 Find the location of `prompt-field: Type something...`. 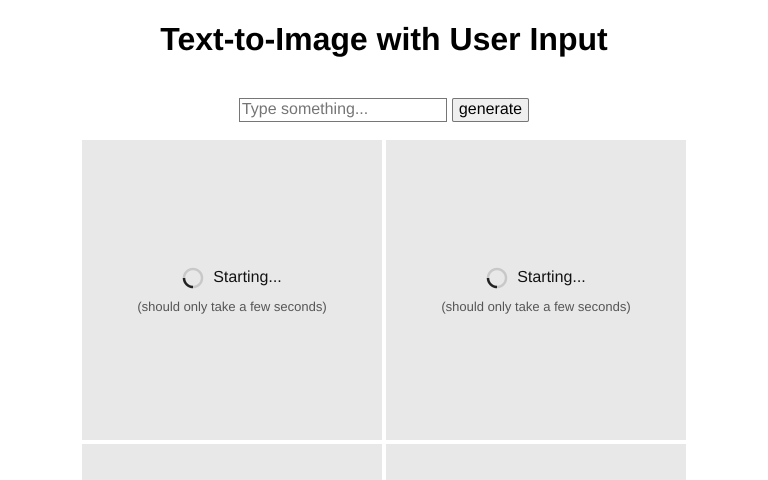

prompt-field: Type something... is located at coordinates (342, 110).